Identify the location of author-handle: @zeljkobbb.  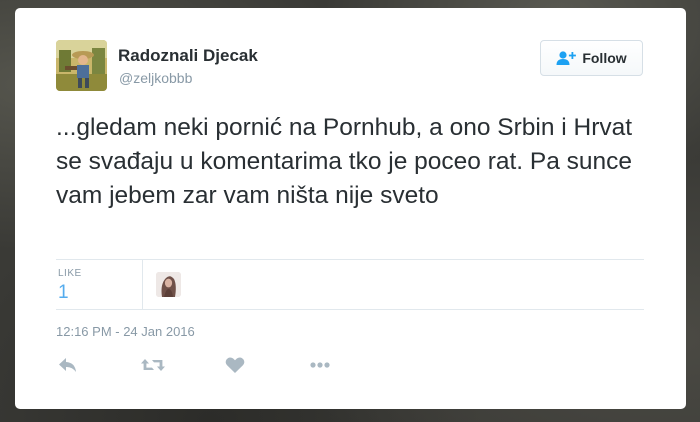
(155, 78).